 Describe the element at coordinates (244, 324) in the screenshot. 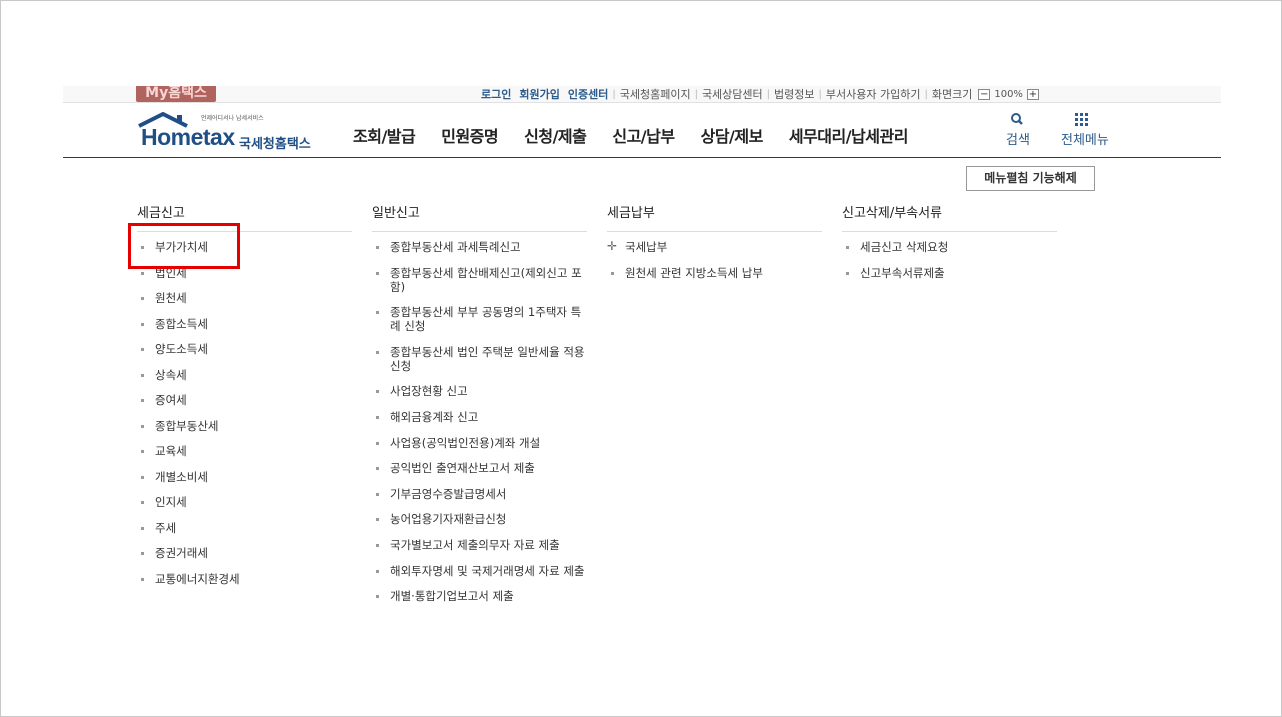

I see `menu-item-income-tax: 종합소득세` at that location.